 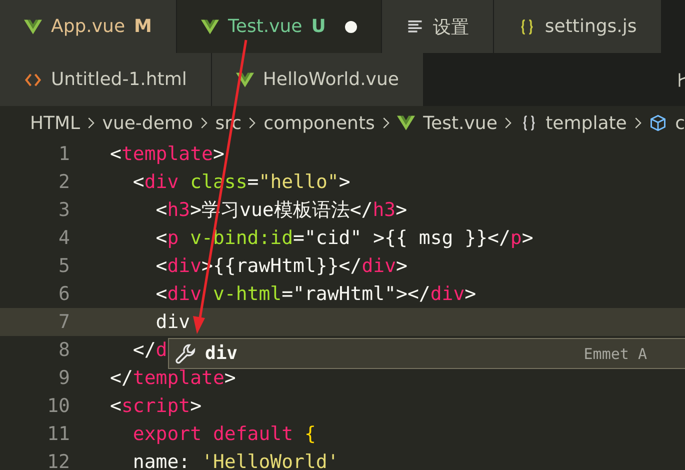 I want to click on list-icon, so click(x=415, y=27).